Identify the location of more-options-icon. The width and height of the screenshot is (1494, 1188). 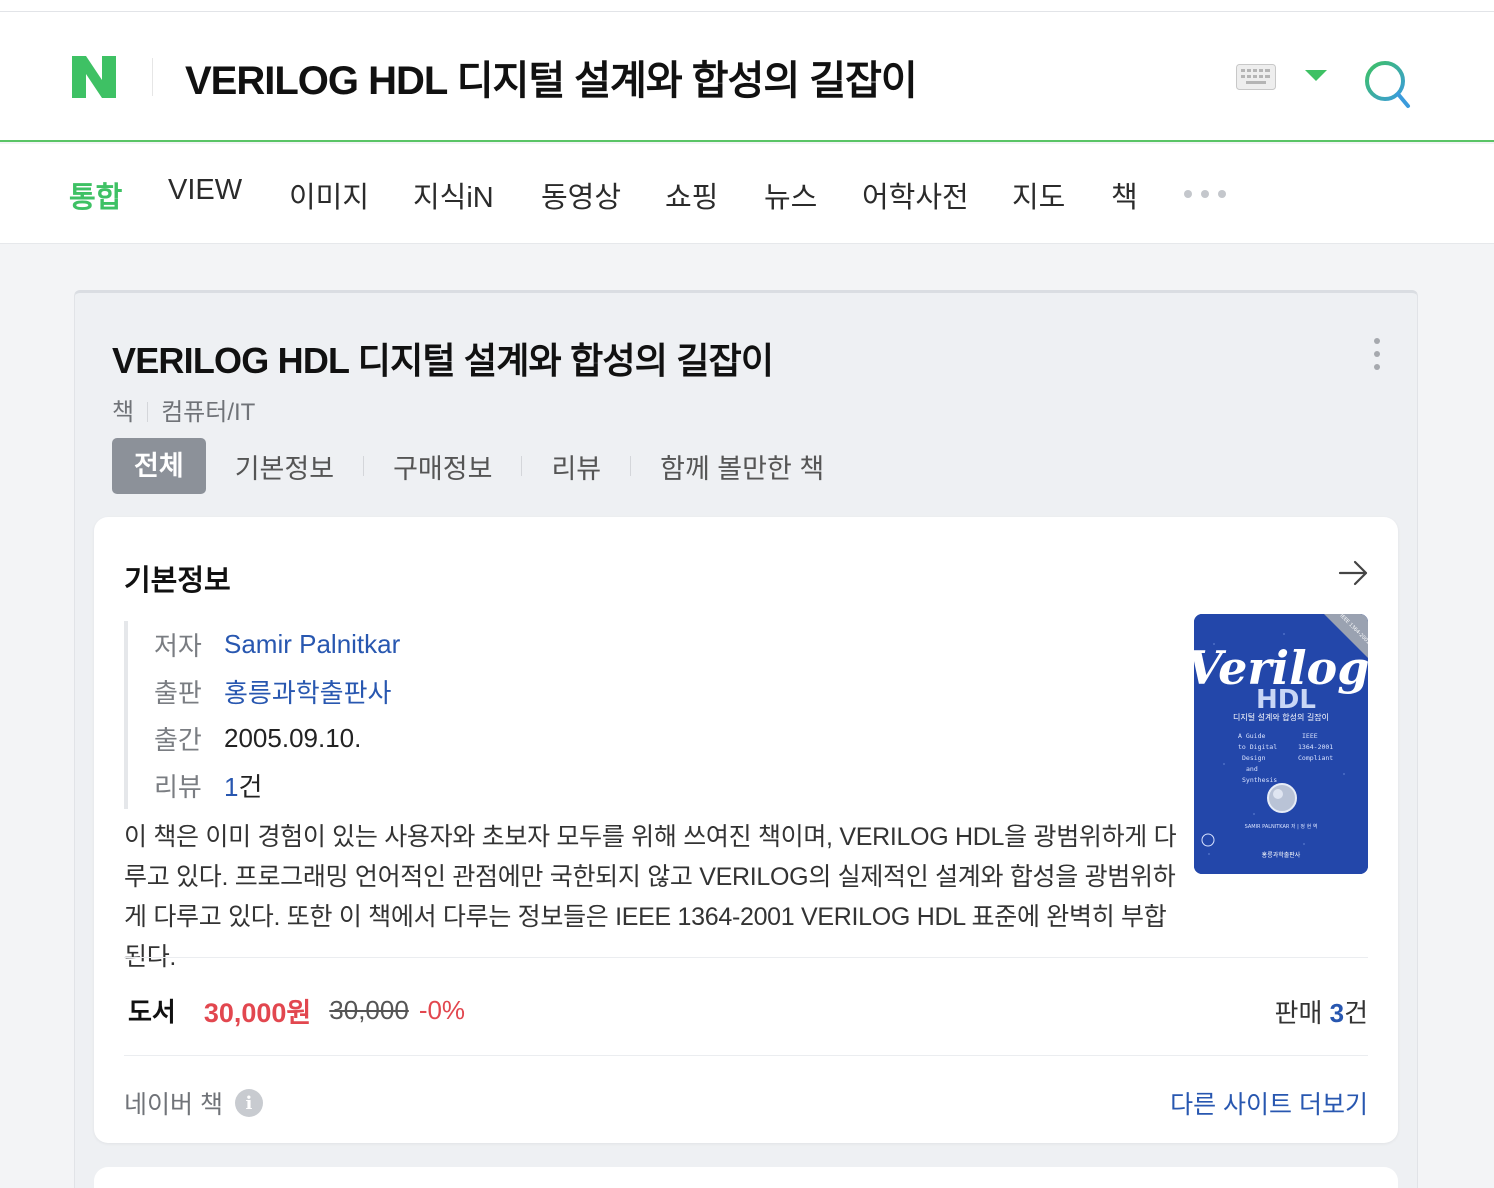
(1377, 354).